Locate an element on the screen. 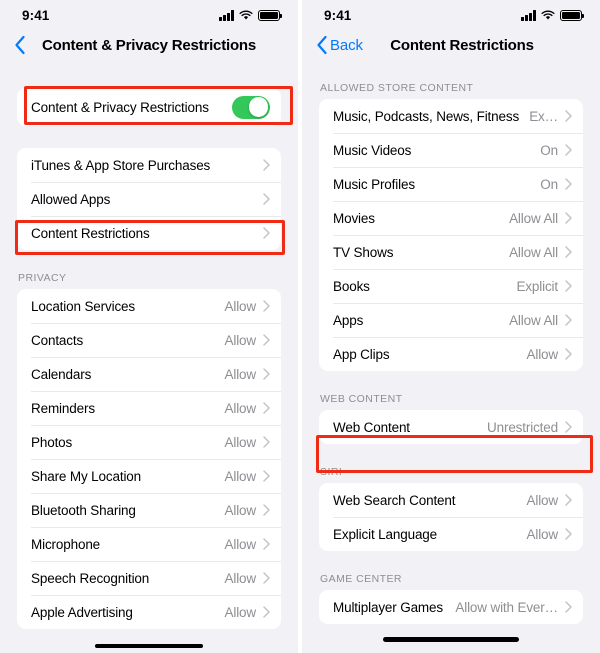 This screenshot has width=600, height=653. row-label: Content Restrictions is located at coordinates (90, 233).